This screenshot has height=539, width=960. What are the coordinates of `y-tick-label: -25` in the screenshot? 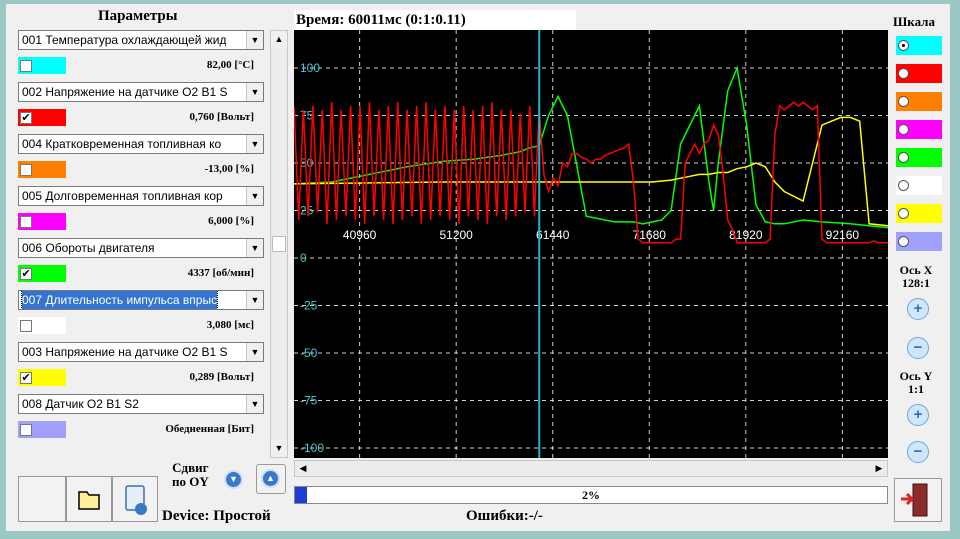 It's located at (309, 306).